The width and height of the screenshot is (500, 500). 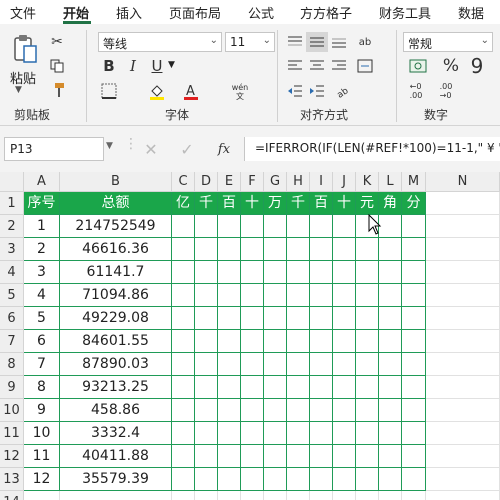 I want to click on row-header-3: 3, so click(x=12, y=249).